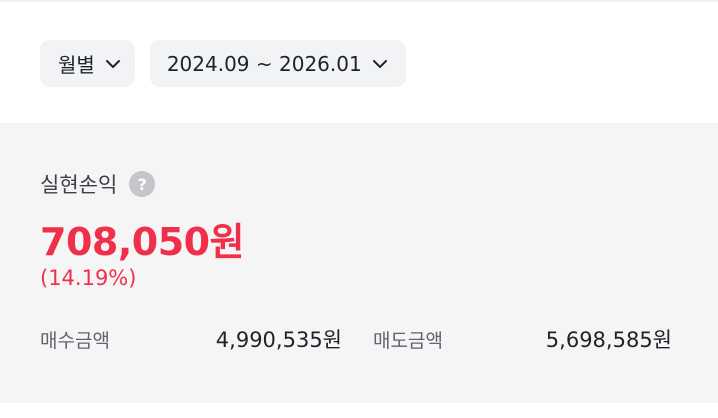 The width and height of the screenshot is (718, 418). Describe the element at coordinates (264, 63) in the screenshot. I see `date-range-label: 2024.09 ~ 2026.01` at that location.